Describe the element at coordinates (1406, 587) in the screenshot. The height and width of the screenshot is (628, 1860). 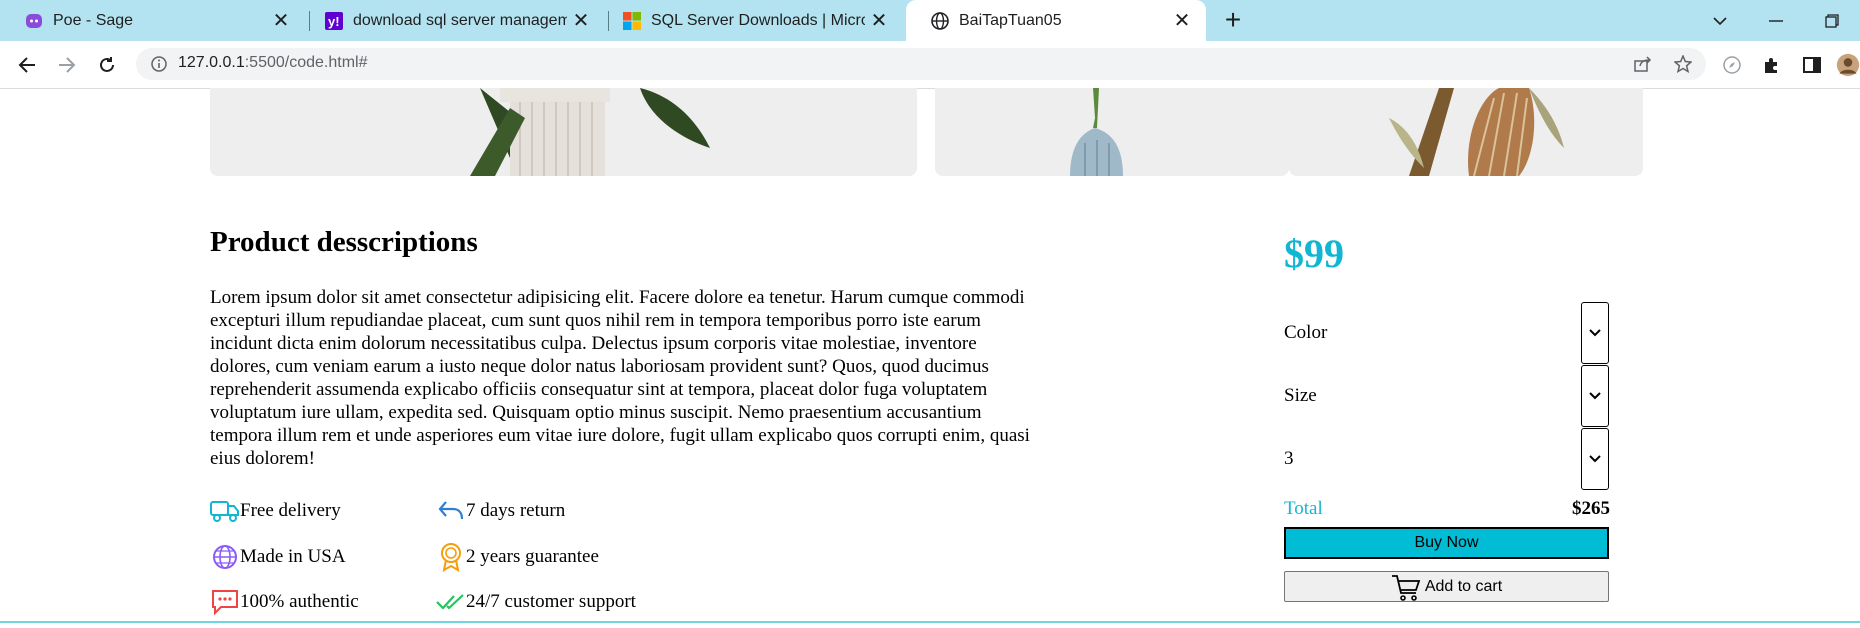
I see `cart-icon` at that location.